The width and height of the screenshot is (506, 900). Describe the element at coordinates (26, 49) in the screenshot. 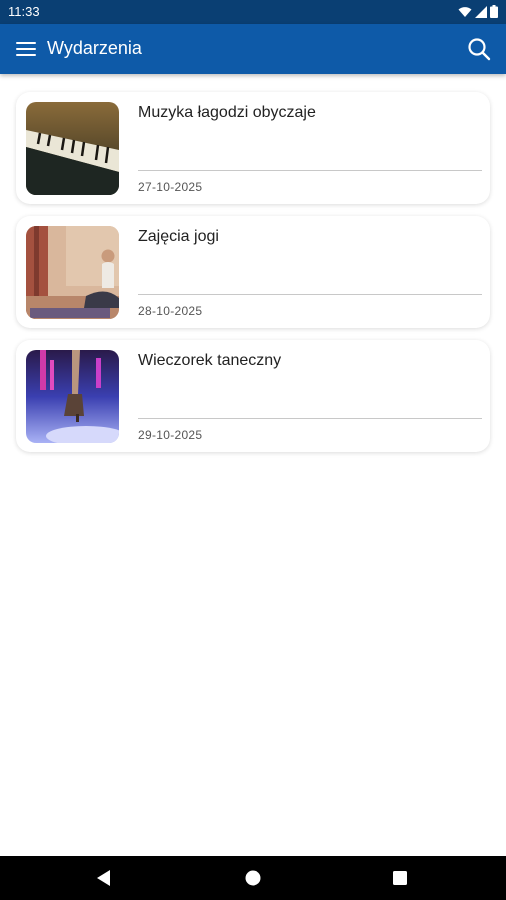

I see `menu-button` at that location.